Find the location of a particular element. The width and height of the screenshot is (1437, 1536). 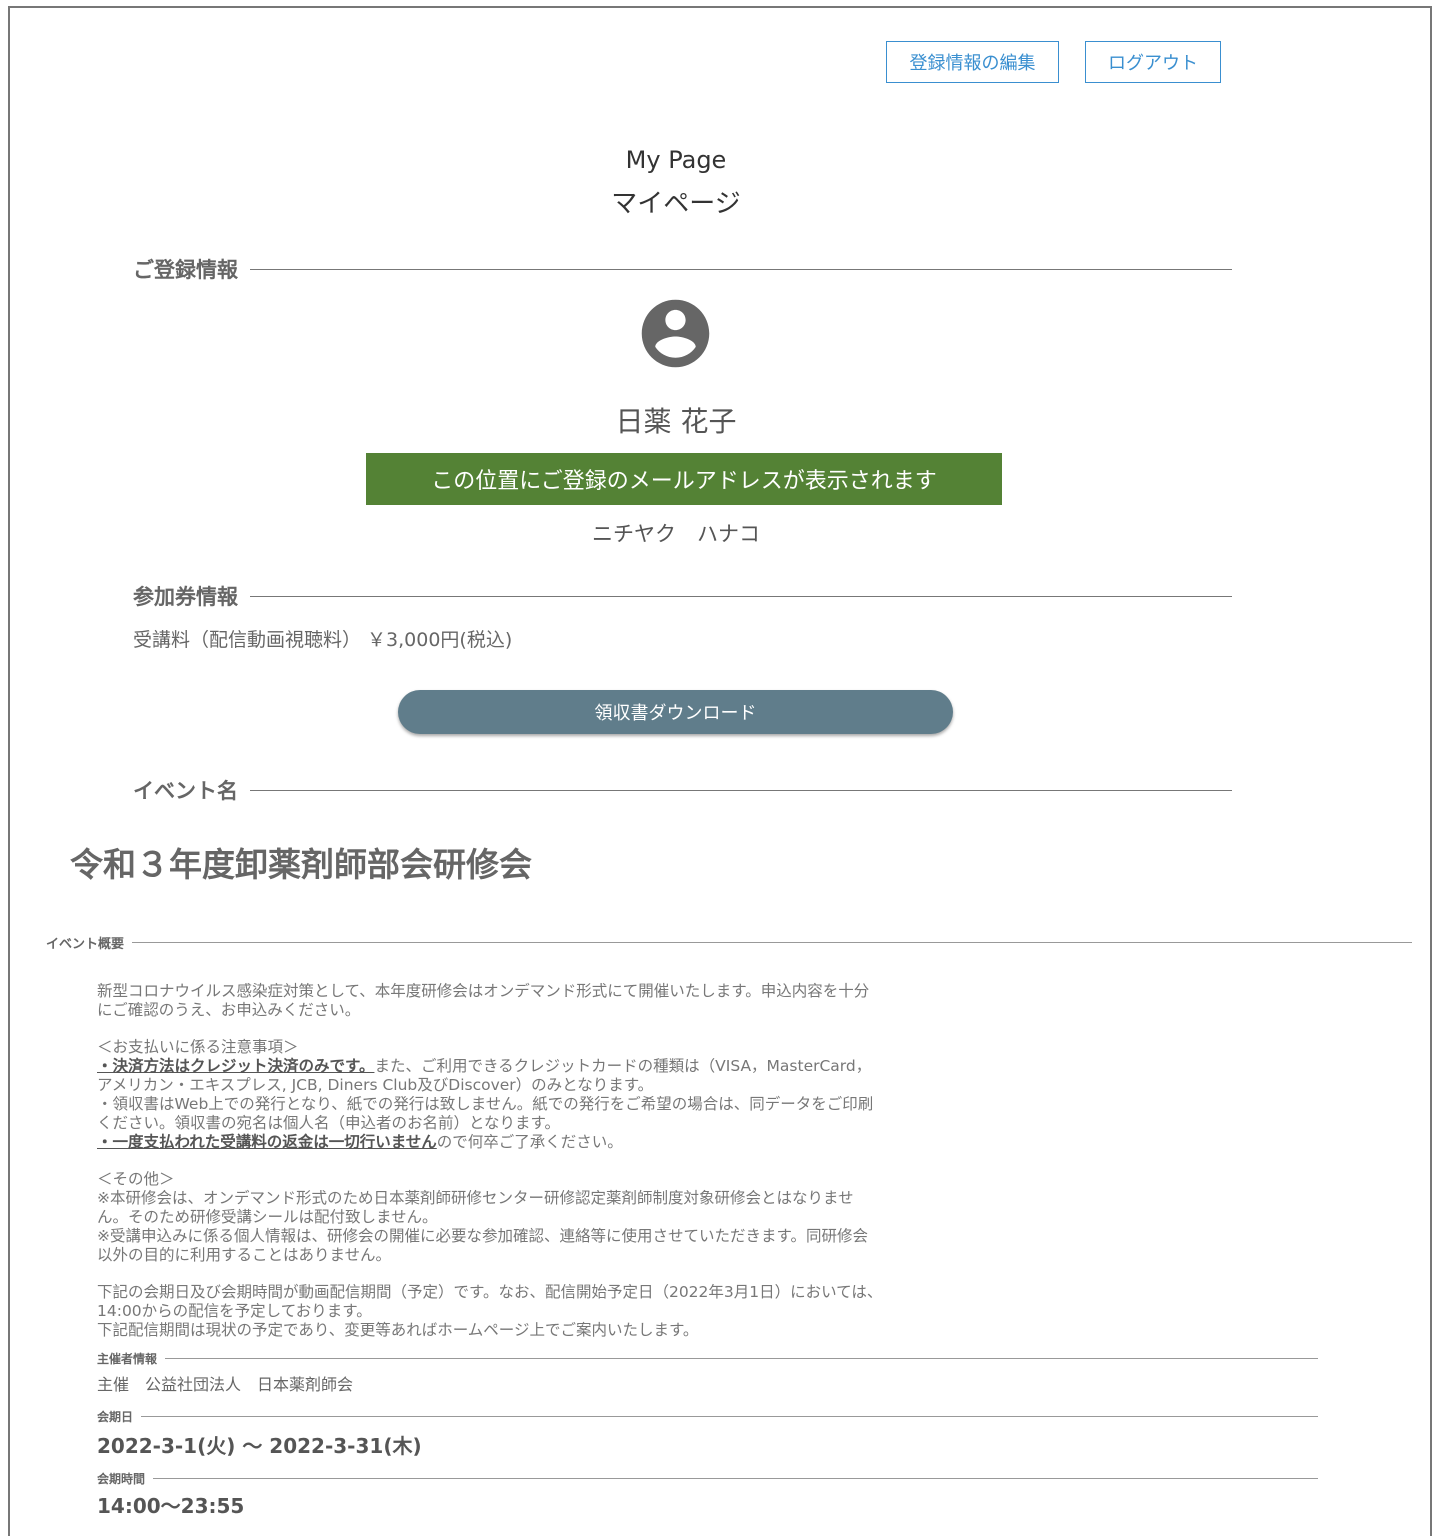

page-title-ja: マイページ is located at coordinates (676, 204).